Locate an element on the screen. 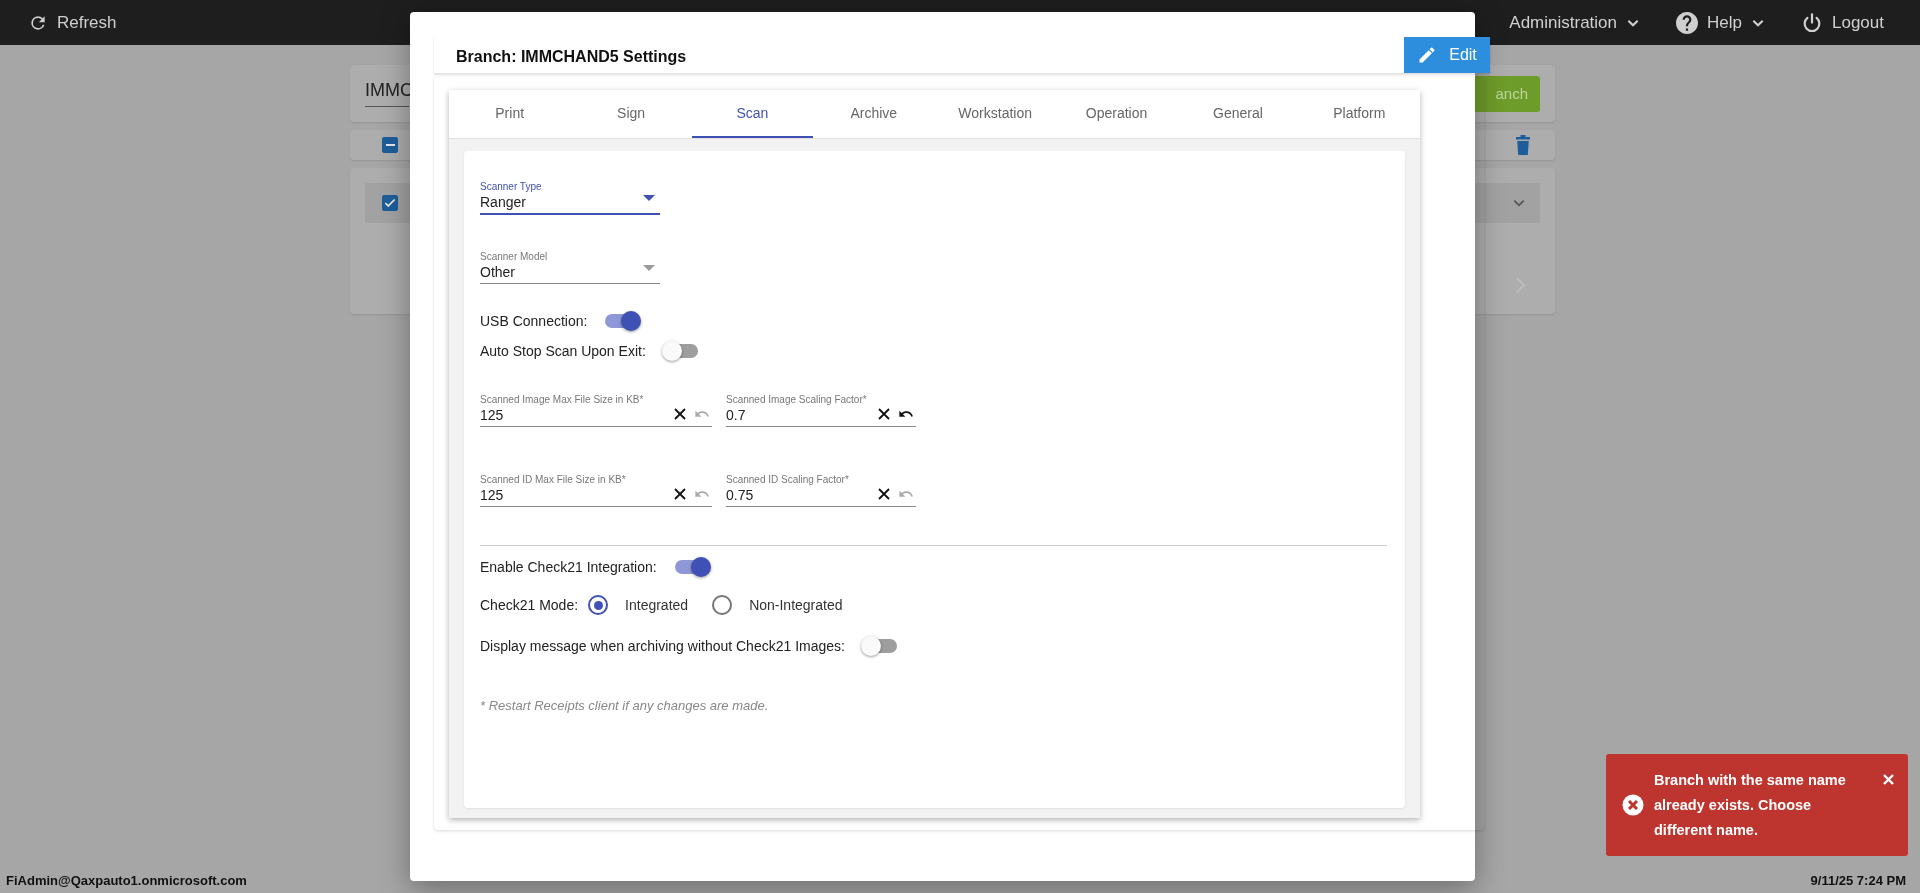  toggle-label: USB Connection: is located at coordinates (534, 321).